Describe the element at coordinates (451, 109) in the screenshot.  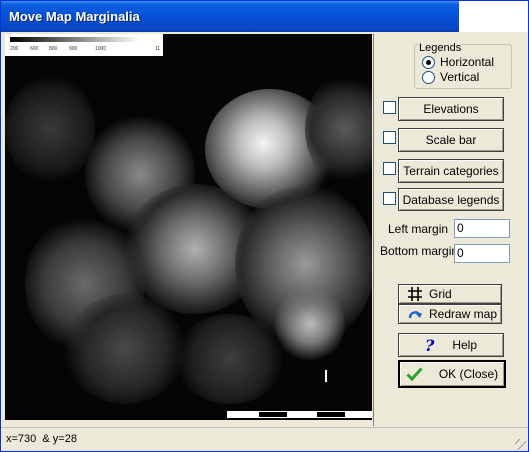
I see `elevations-button: Elevations` at that location.